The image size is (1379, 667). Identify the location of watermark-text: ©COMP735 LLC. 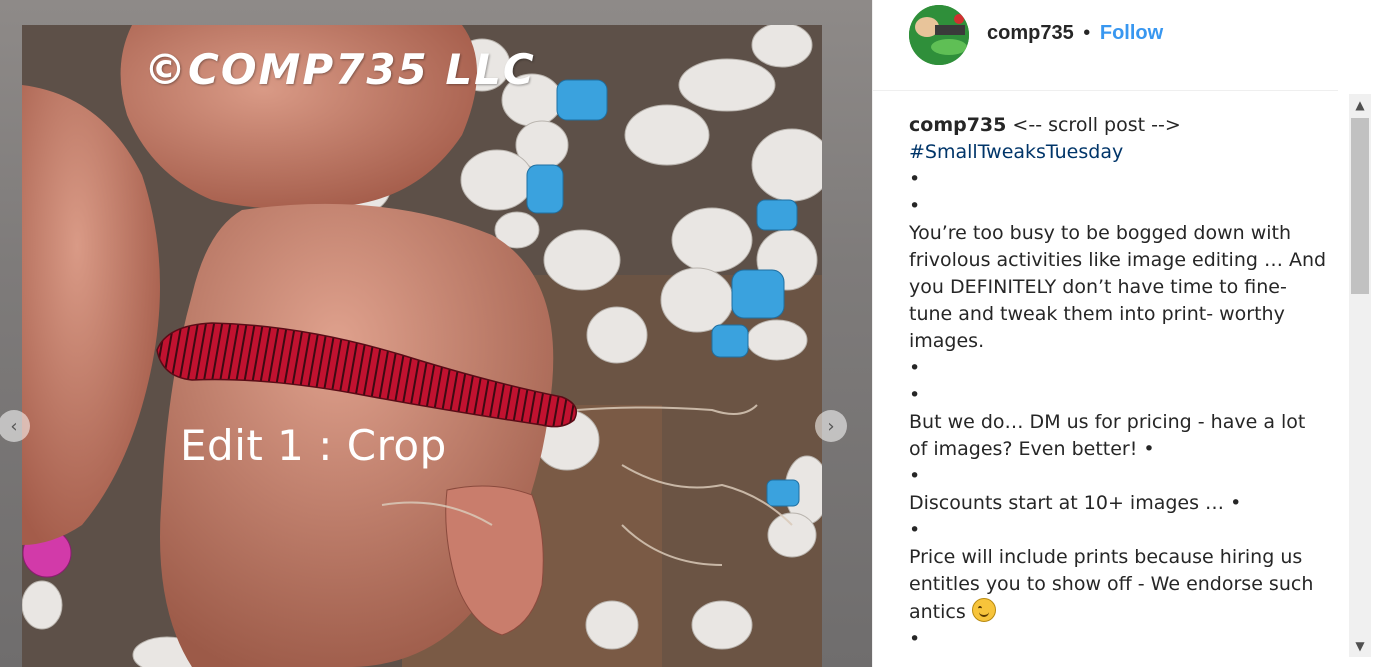
(340, 69).